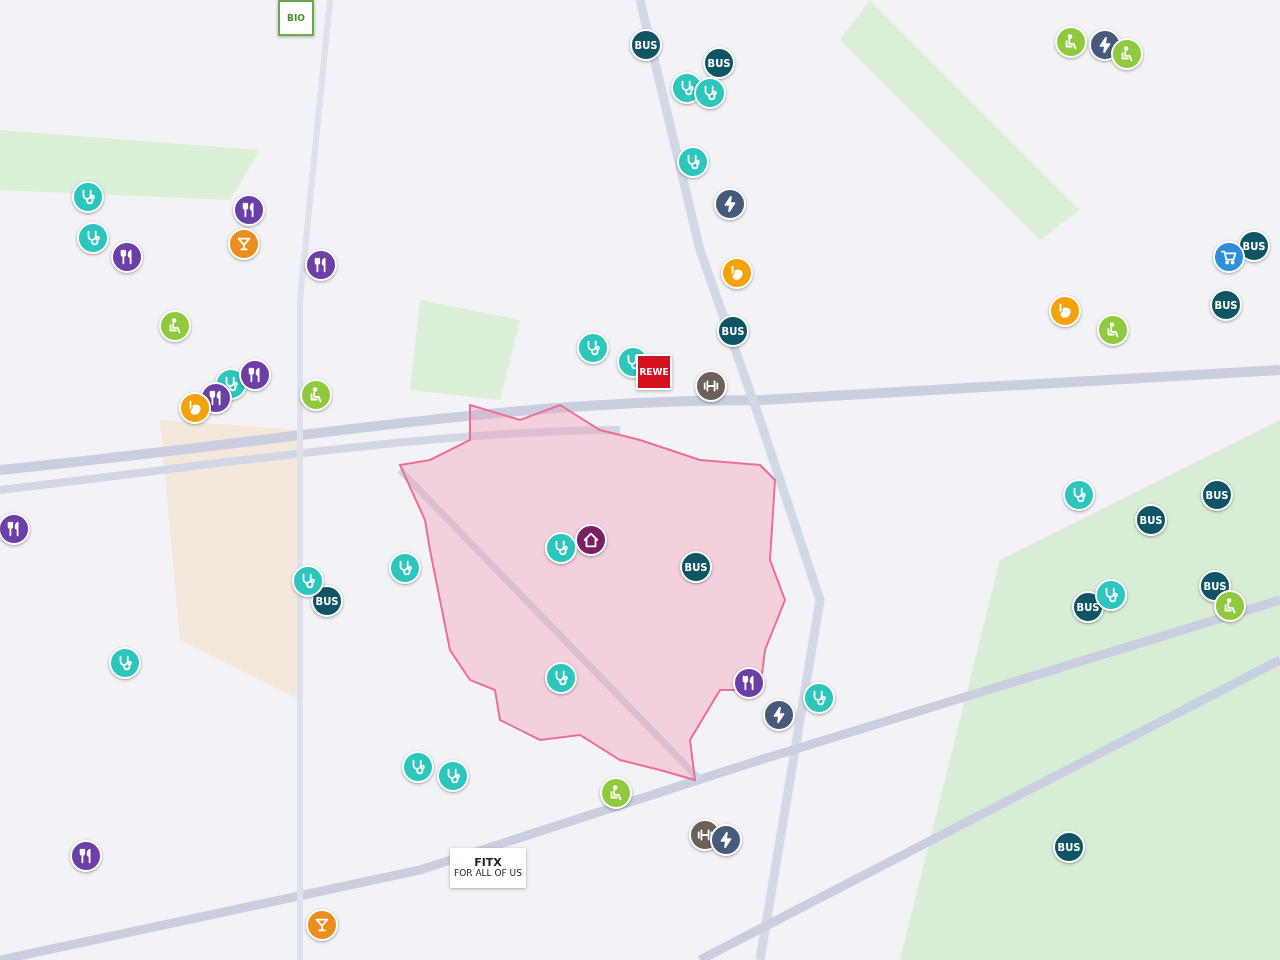  I want to click on store-logo: BIO, so click(296, 18).